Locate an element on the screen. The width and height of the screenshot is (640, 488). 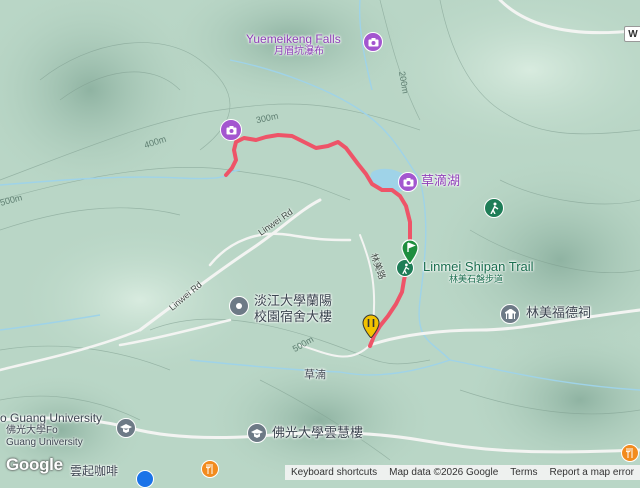
falls-name-zh: 月眉坑瀑布 is located at coordinates (299, 51).